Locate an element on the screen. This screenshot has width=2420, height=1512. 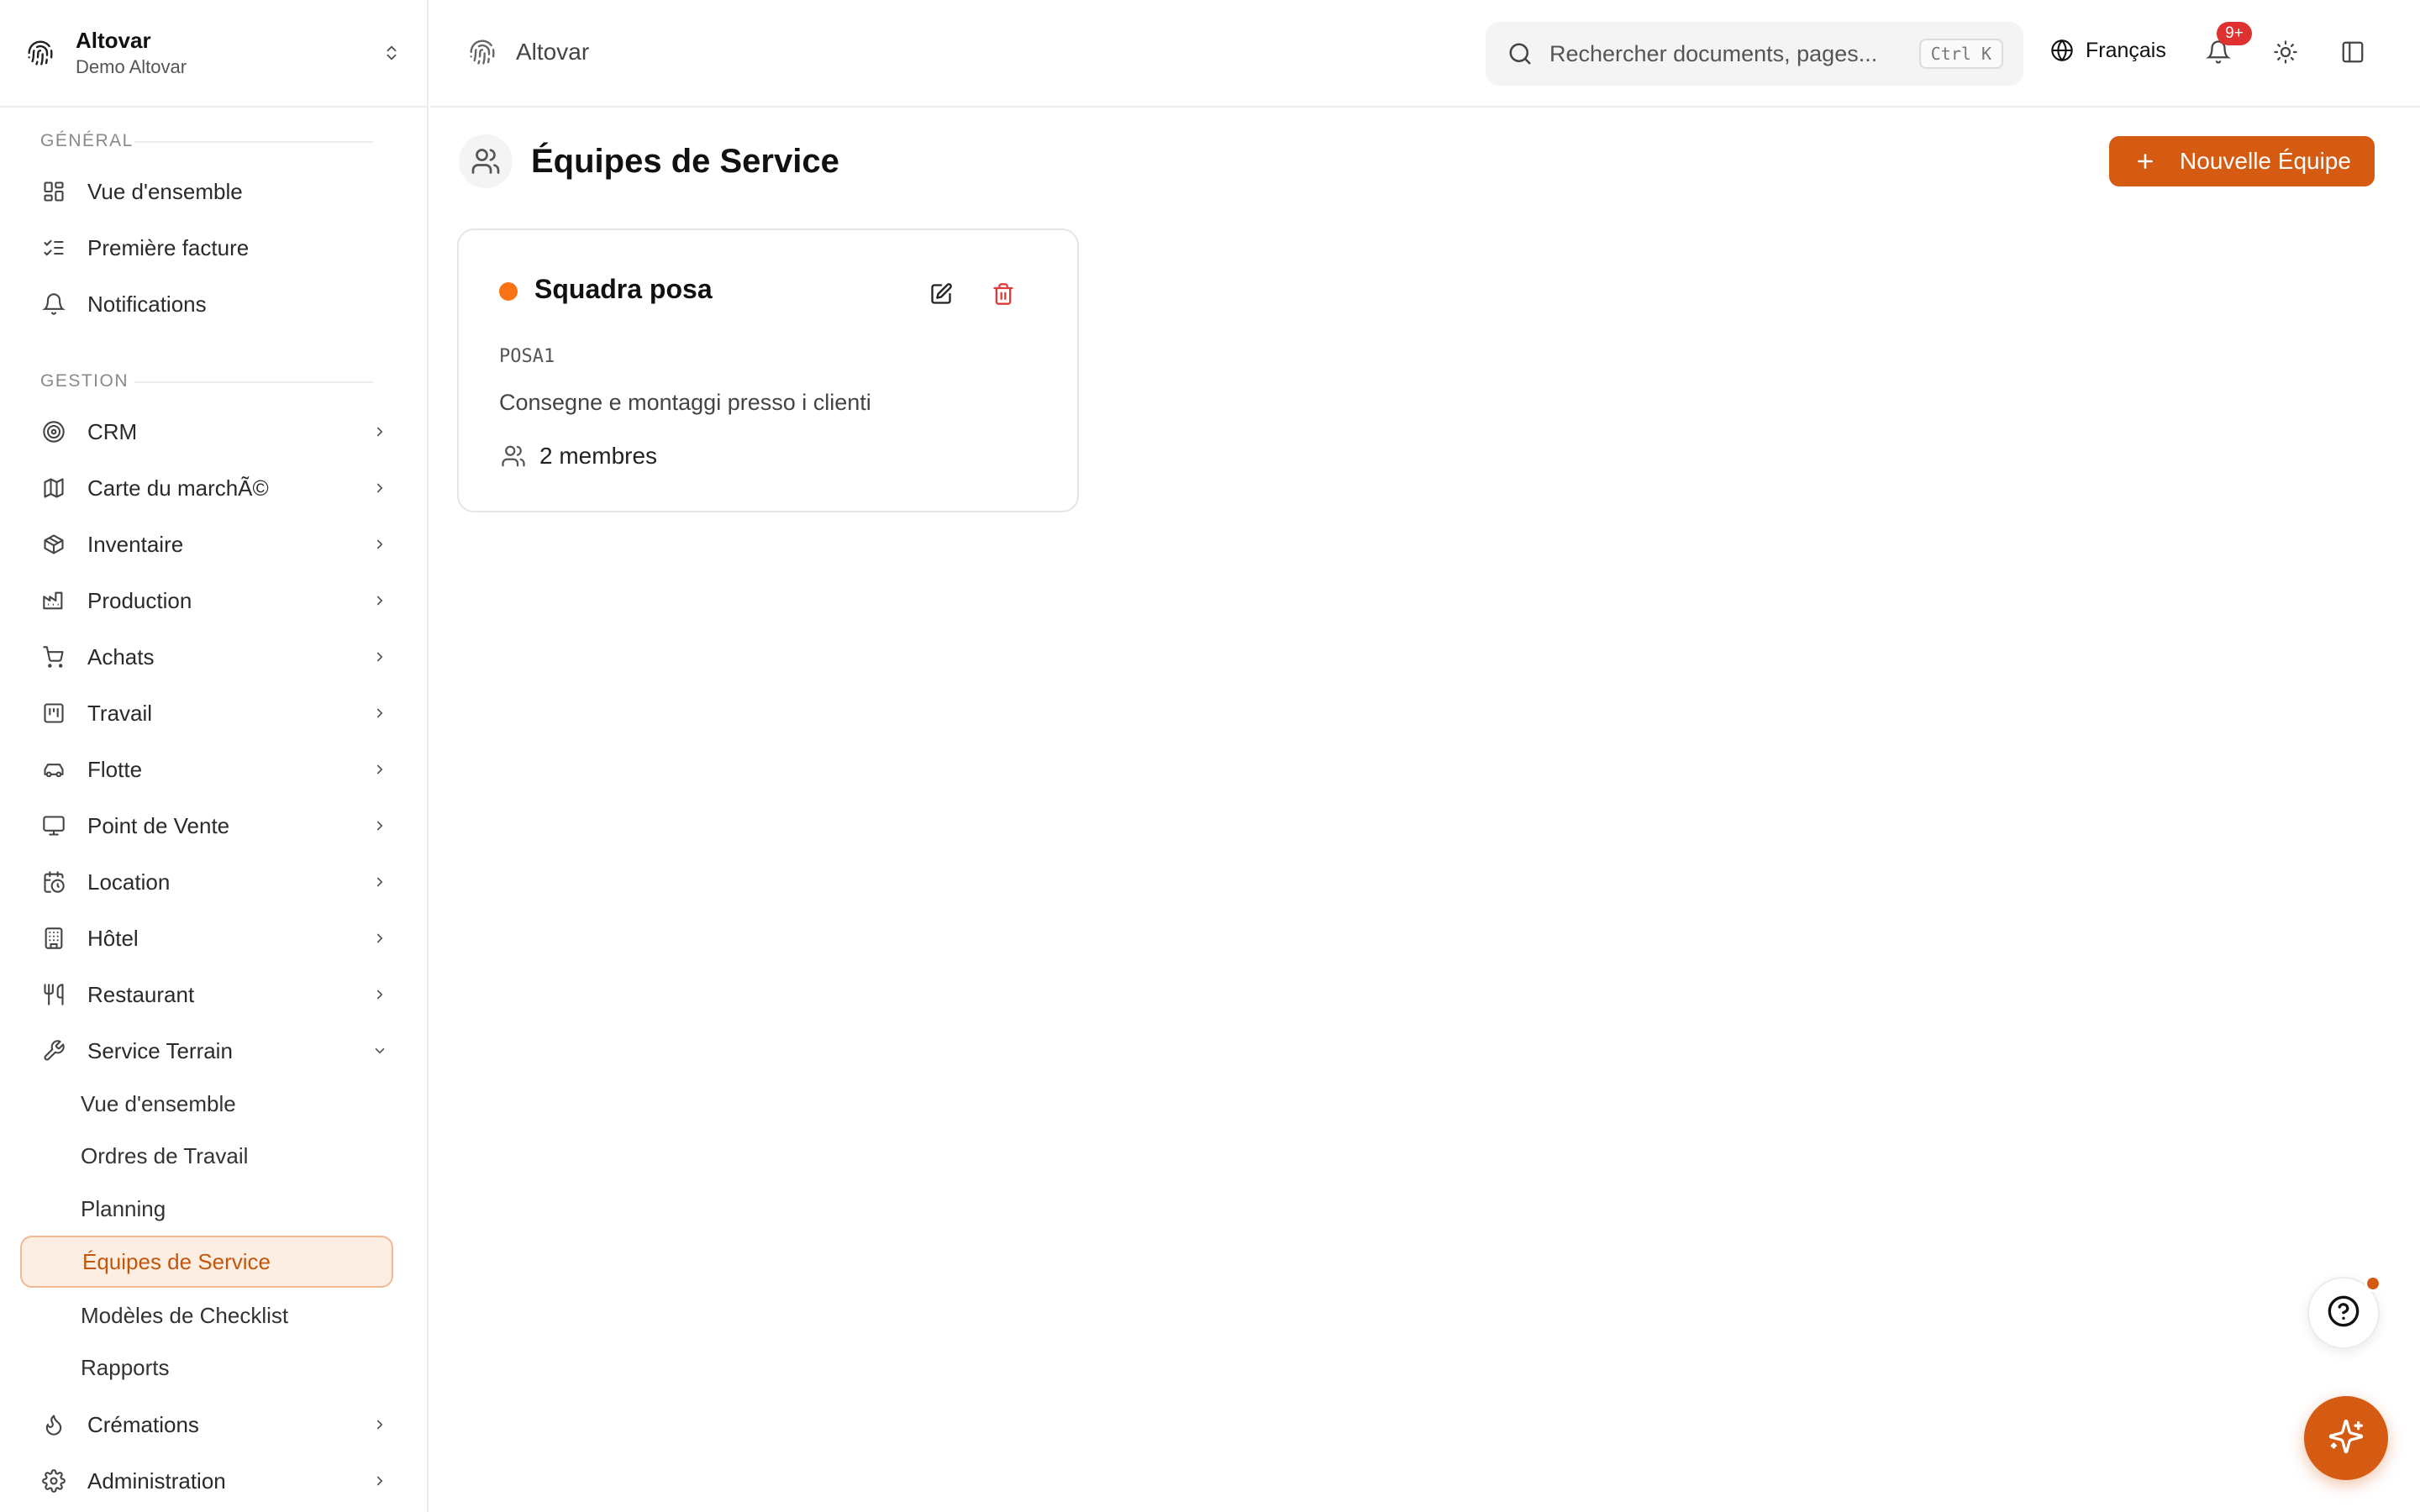
search-bar: Ctrl K is located at coordinates (1754, 54).